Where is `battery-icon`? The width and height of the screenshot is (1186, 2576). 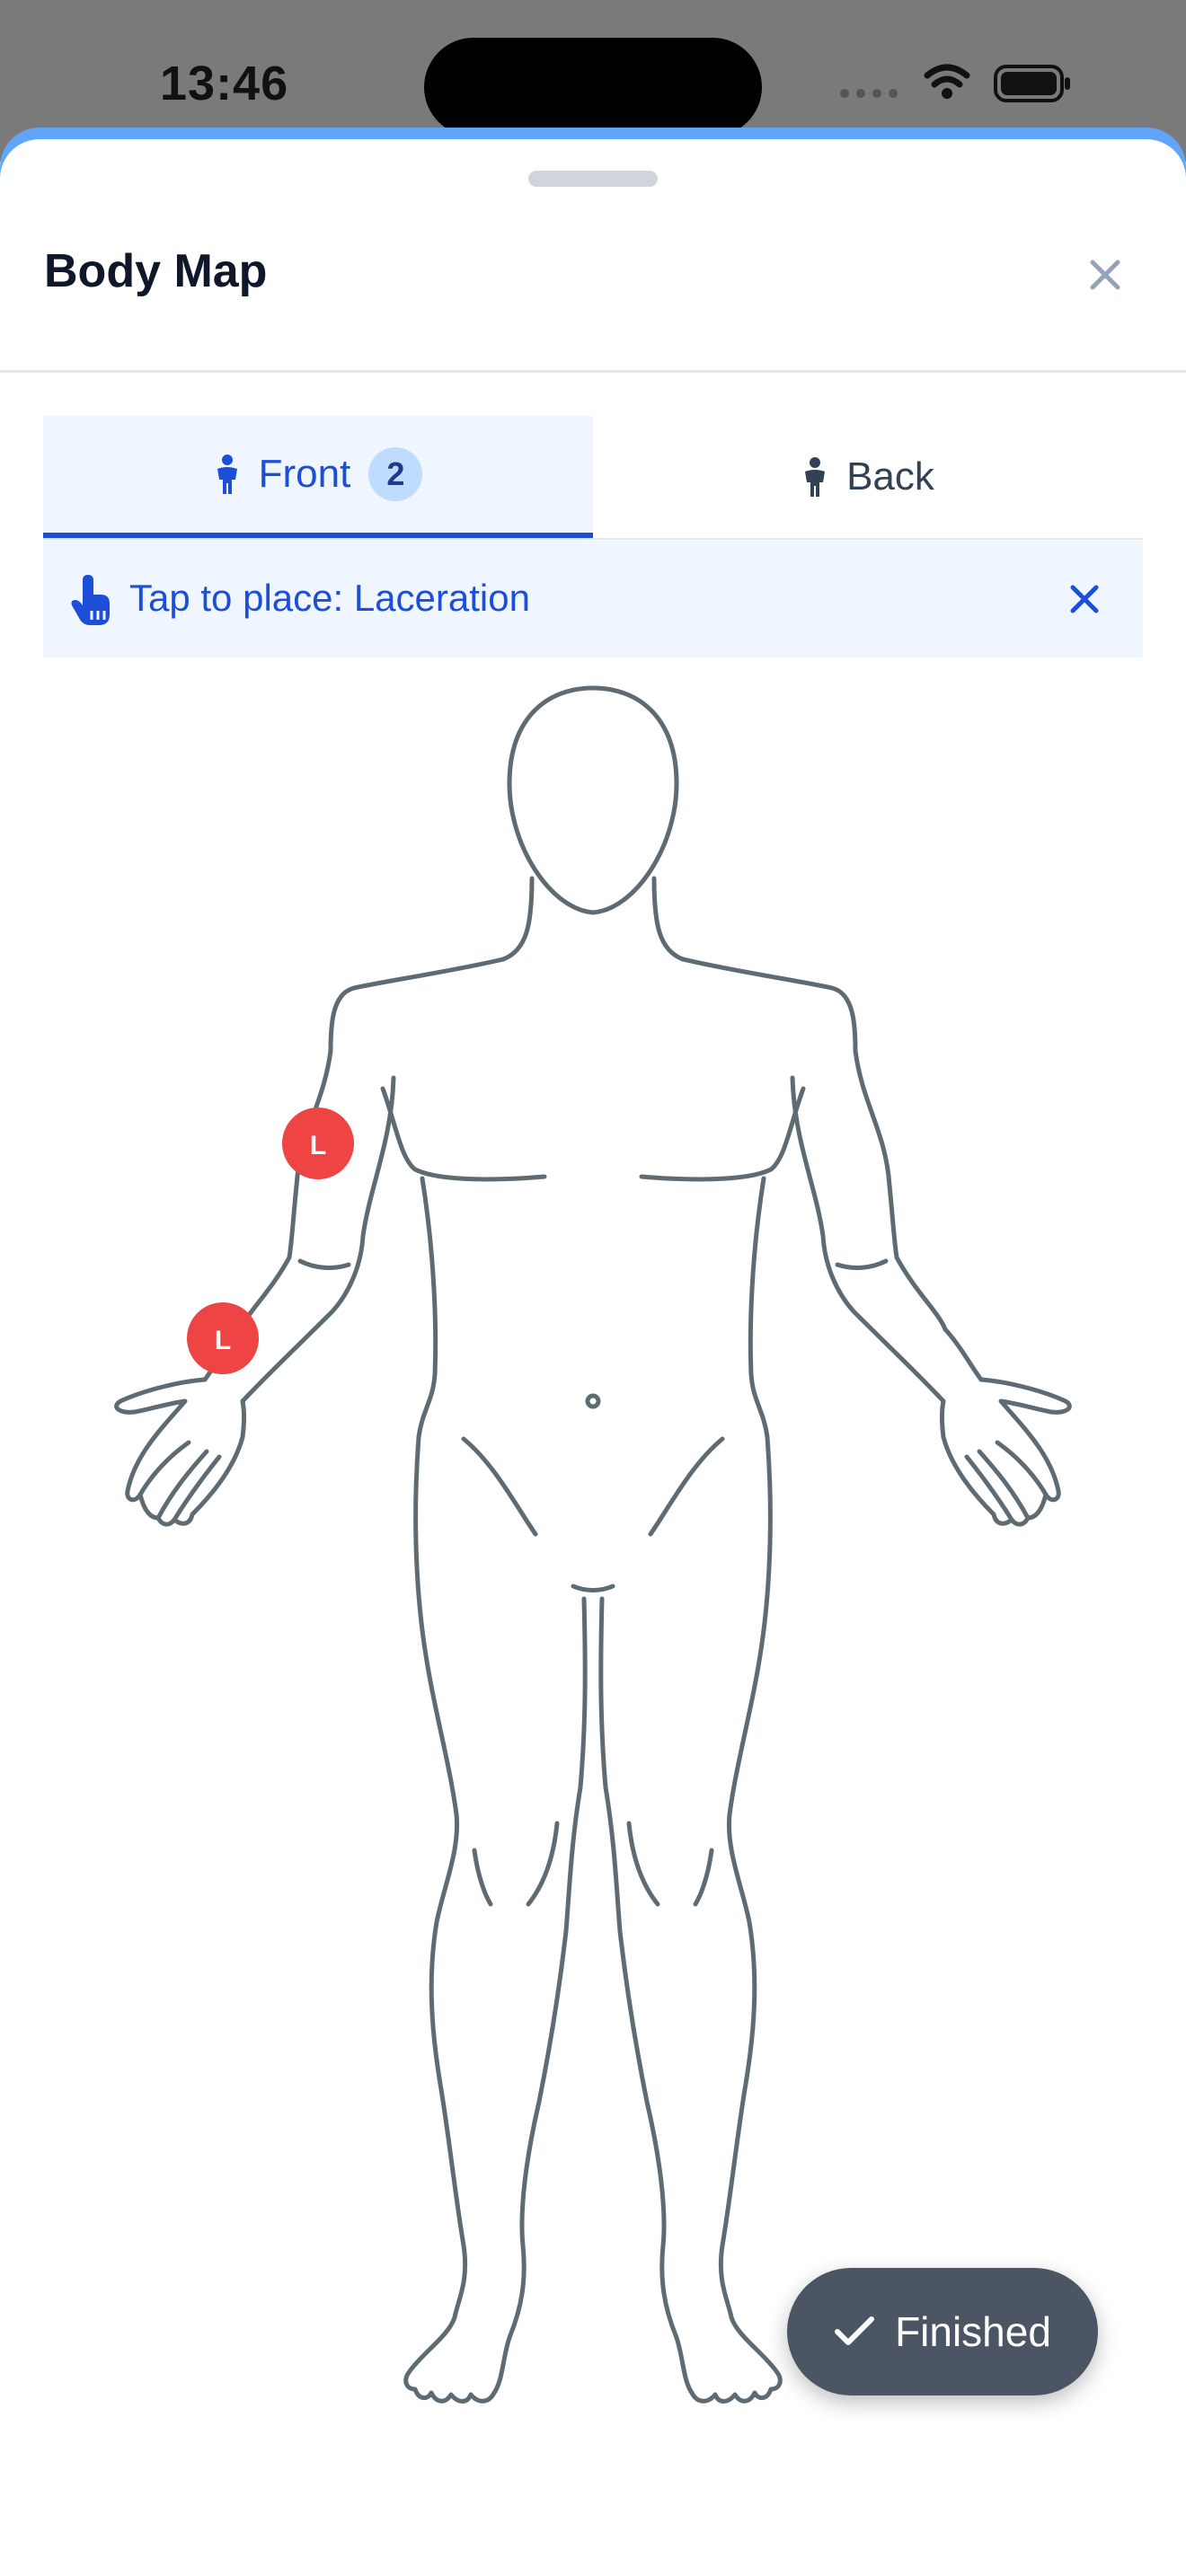 battery-icon is located at coordinates (1032, 83).